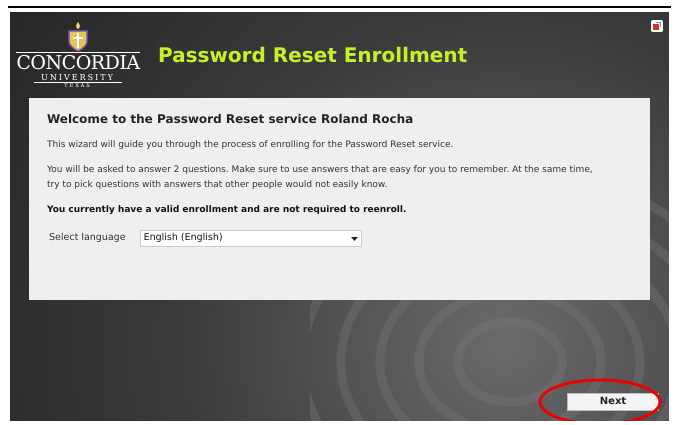 This screenshot has height=425, width=679. What do you see at coordinates (320, 178) in the screenshot?
I see `instruction-text: You will be asked to answer 2 questions. Make sure to use answers that are easy for you to remember. At the same time, try to pick questions with answers that other people would not easily know.` at bounding box center [320, 178].